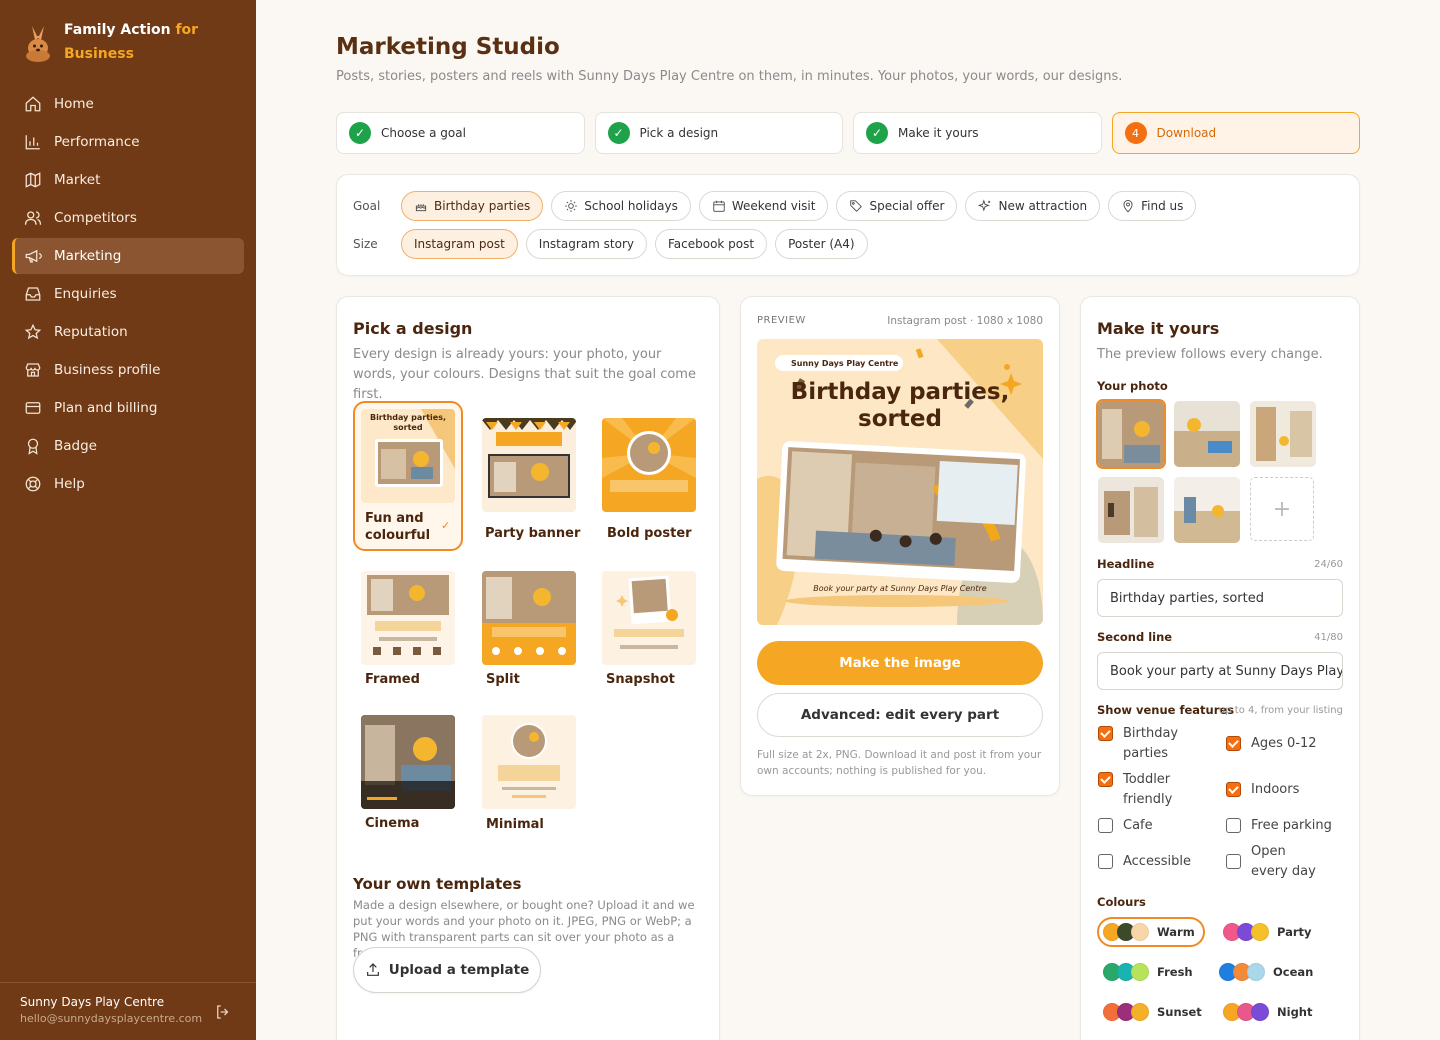  What do you see at coordinates (640, 679) in the screenshot?
I see `design-label-snapshot: Snapshot` at bounding box center [640, 679].